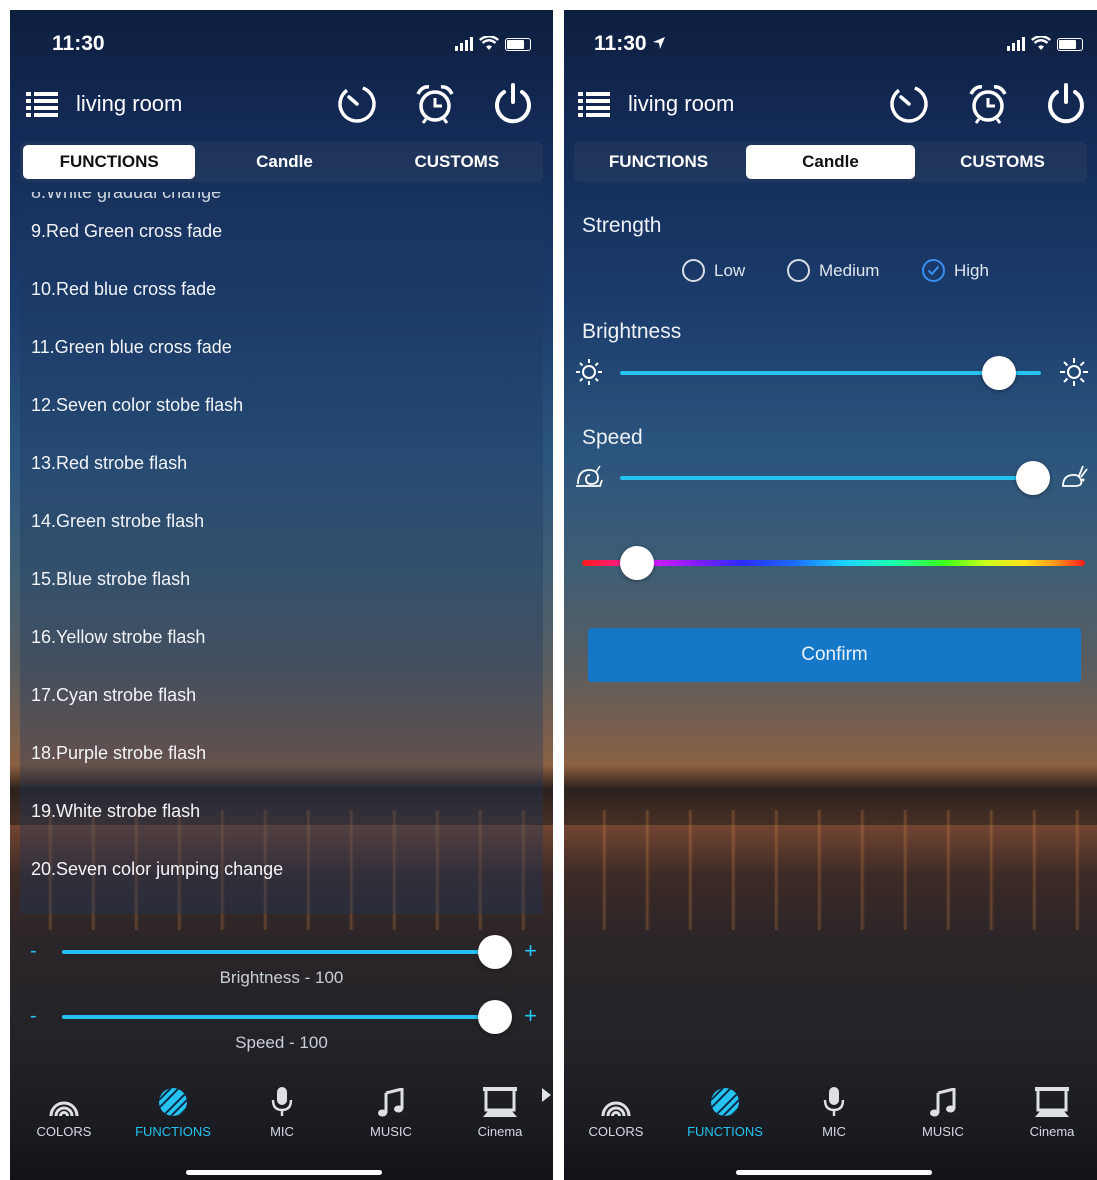  I want to click on strength-medium-radio: Medium, so click(833, 270).